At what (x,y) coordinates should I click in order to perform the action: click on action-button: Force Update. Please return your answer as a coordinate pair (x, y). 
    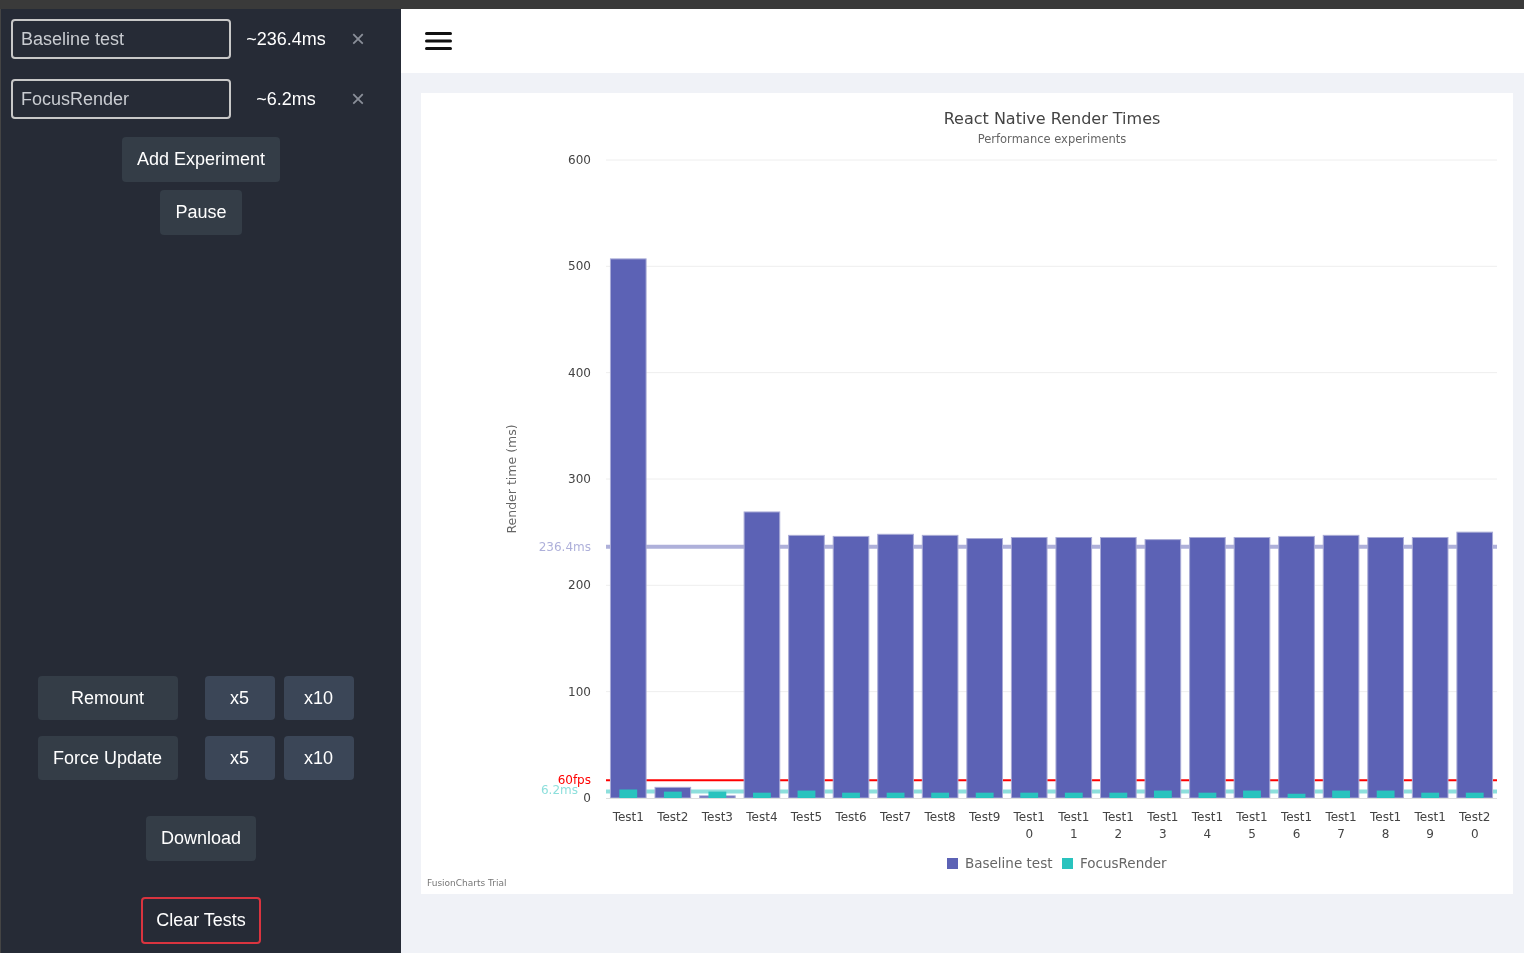
    Looking at the image, I should click on (107, 758).